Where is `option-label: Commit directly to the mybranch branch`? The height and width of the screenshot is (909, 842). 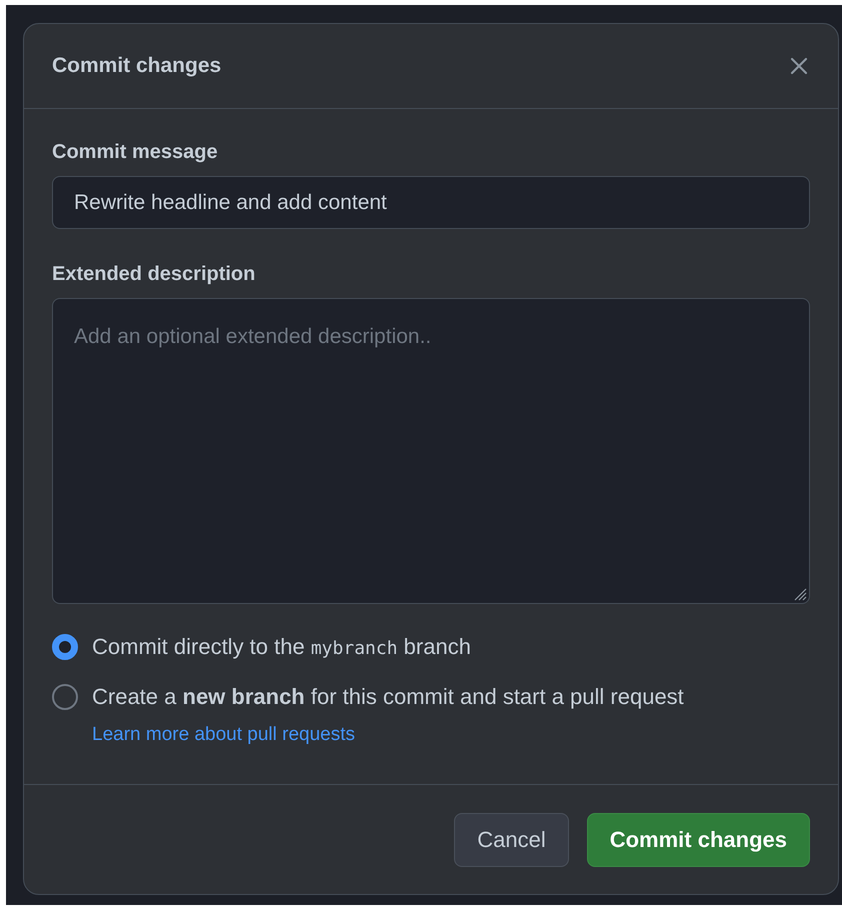
option-label: Commit directly to the mybranch branch is located at coordinates (281, 647).